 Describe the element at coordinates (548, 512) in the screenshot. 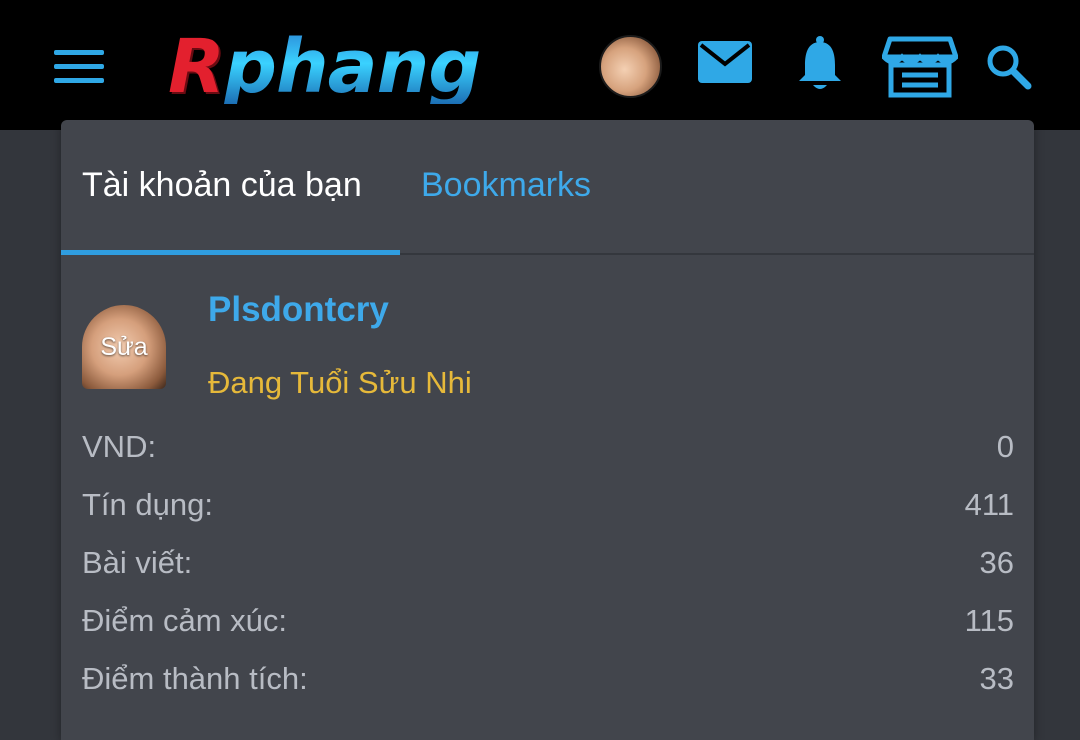

I see `stat-row-credits: Tín dụng: 411` at that location.